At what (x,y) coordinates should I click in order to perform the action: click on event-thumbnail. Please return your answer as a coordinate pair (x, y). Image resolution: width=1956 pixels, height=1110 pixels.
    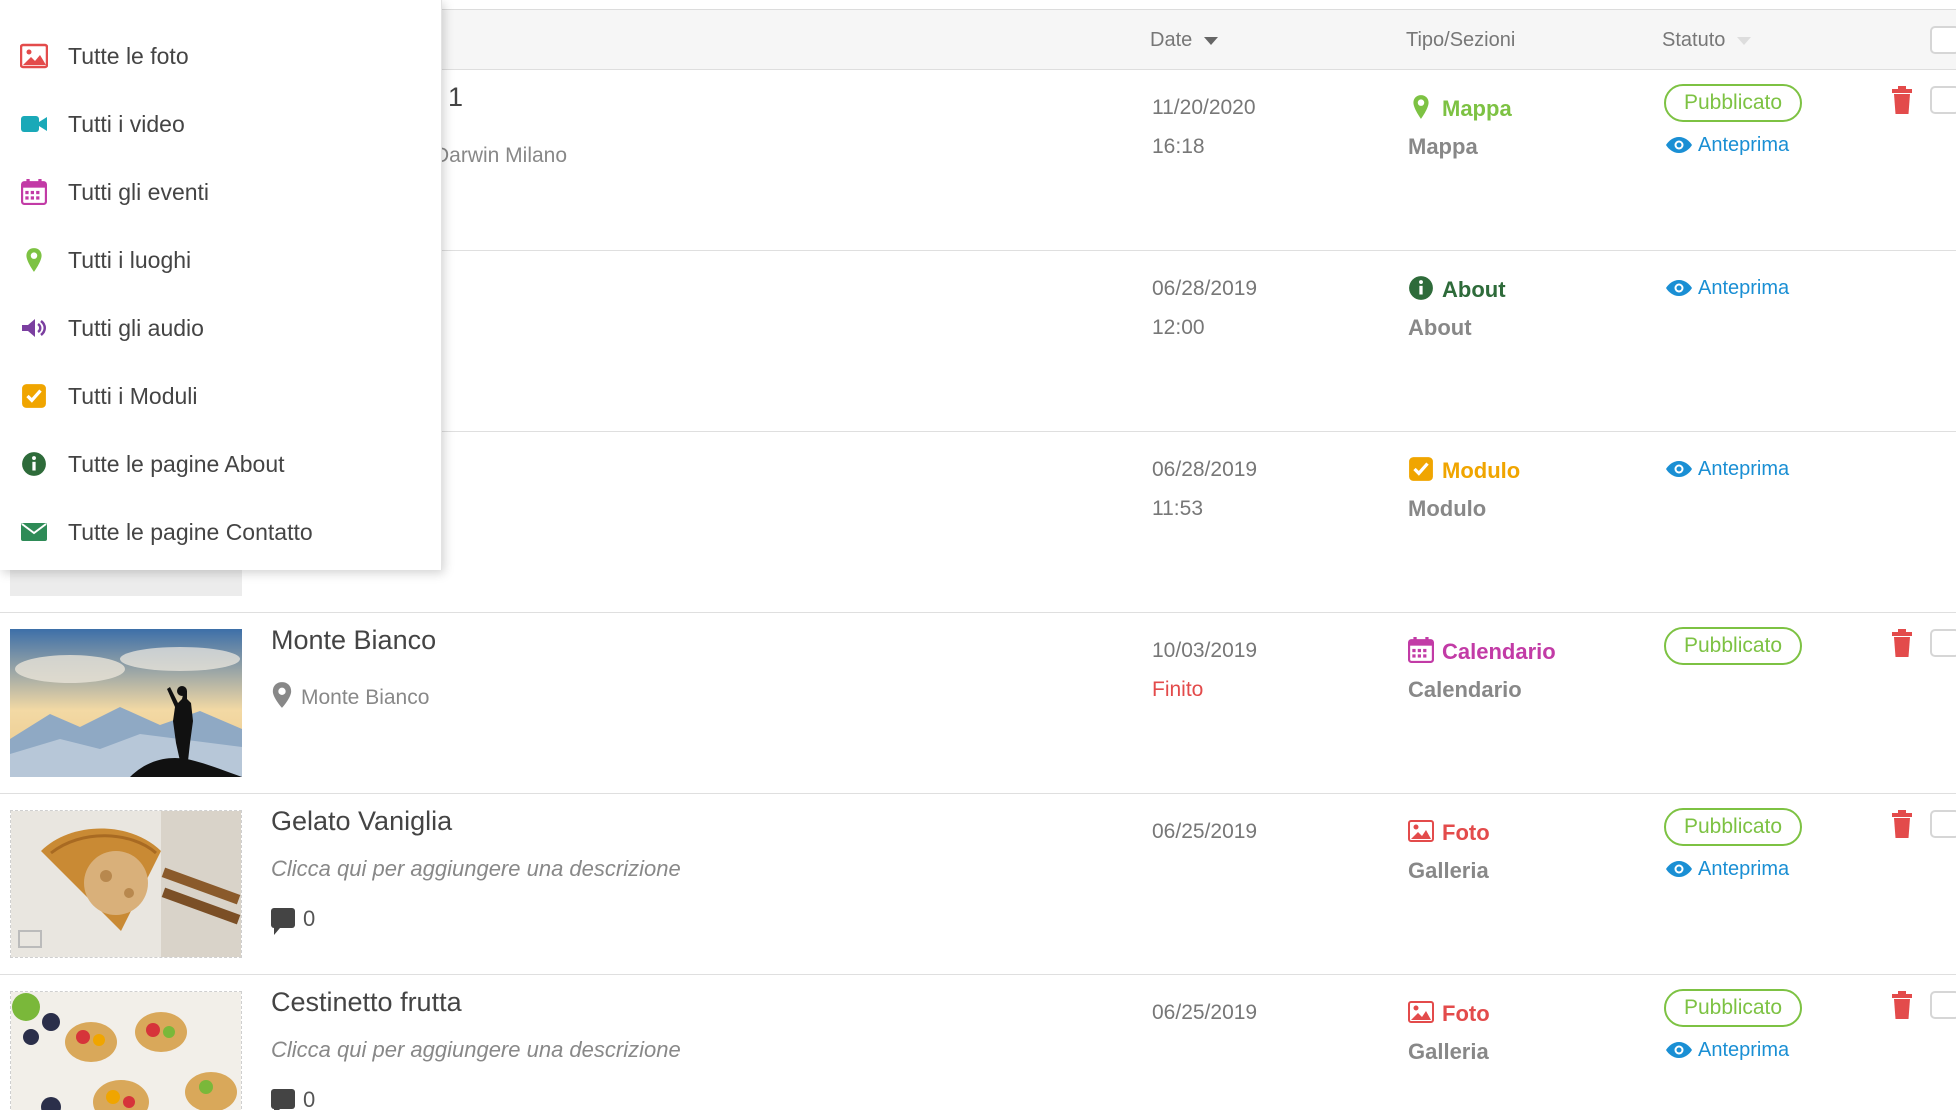
    Looking at the image, I should click on (126, 703).